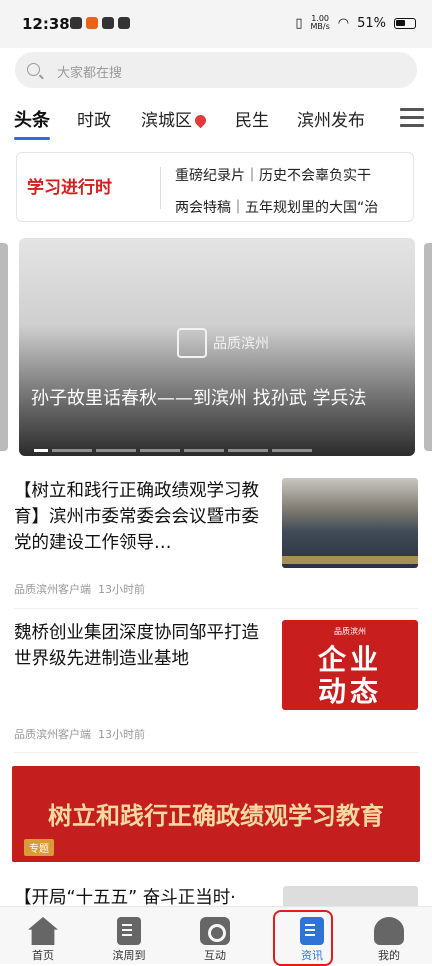 The height and width of the screenshot is (966, 432). What do you see at coordinates (4, 347) in the screenshot?
I see `carousel-prev-peek` at bounding box center [4, 347].